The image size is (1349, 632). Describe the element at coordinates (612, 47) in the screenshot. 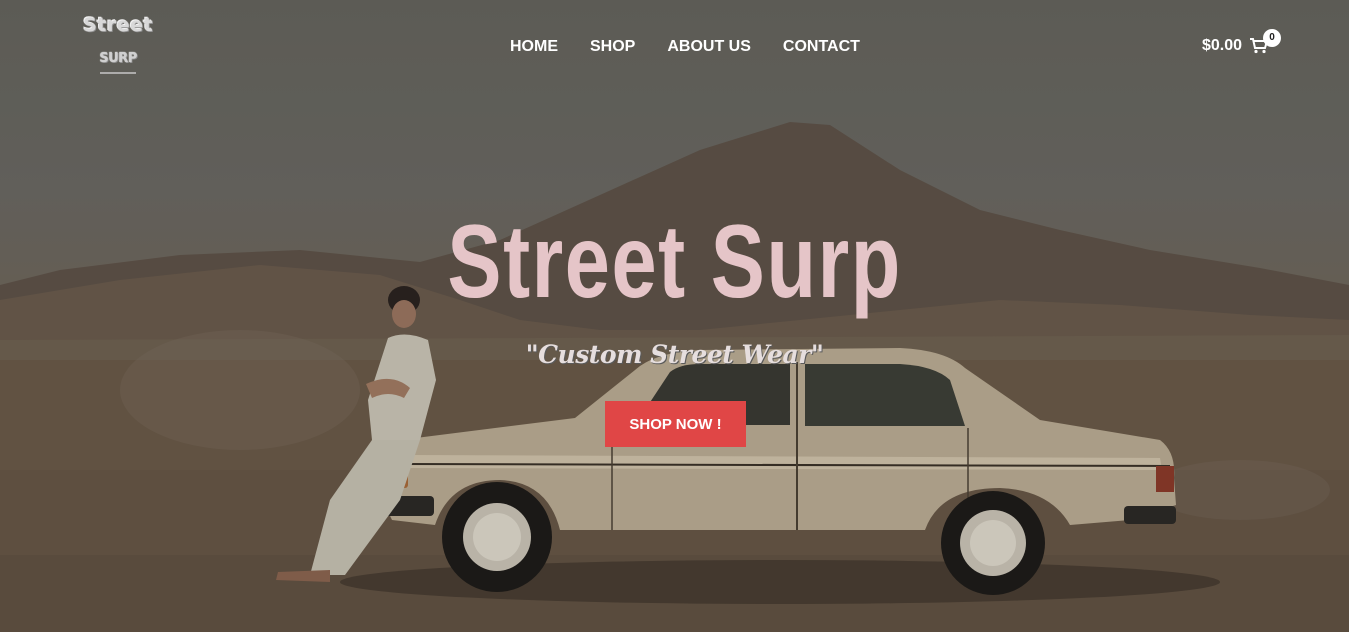

I see `nav-item-shop: SHOP` at that location.